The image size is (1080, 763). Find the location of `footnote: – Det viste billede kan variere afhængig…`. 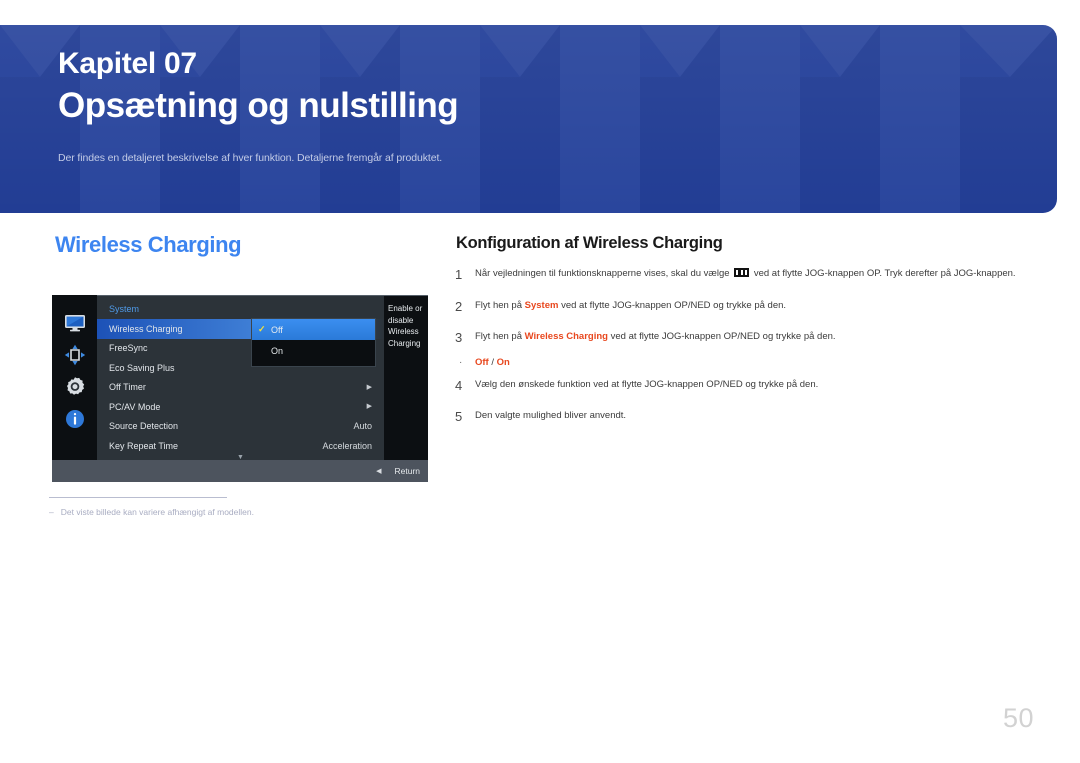

footnote: – Det viste billede kan variere afhængig… is located at coordinates (249, 507).